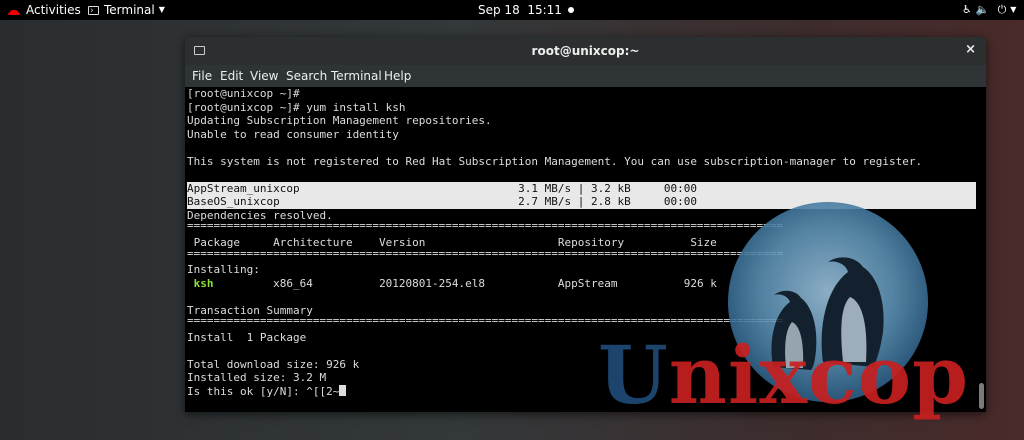 This screenshot has width=1024, height=440. What do you see at coordinates (53, 10) in the screenshot?
I see `activities-label: Activities` at bounding box center [53, 10].